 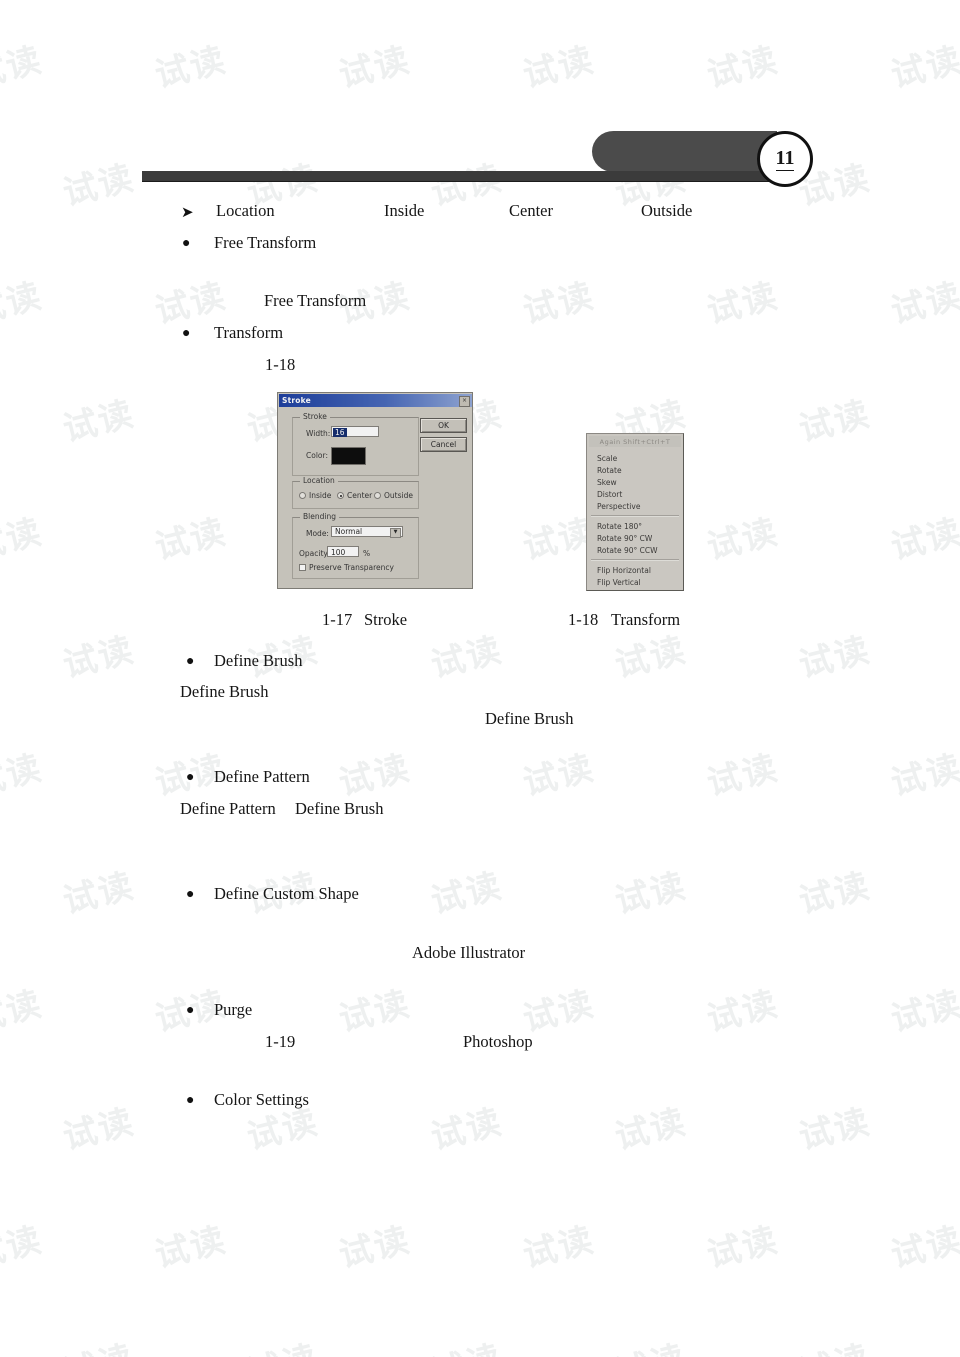 What do you see at coordinates (320, 495) in the screenshot?
I see `radio-inside-label: Inside` at bounding box center [320, 495].